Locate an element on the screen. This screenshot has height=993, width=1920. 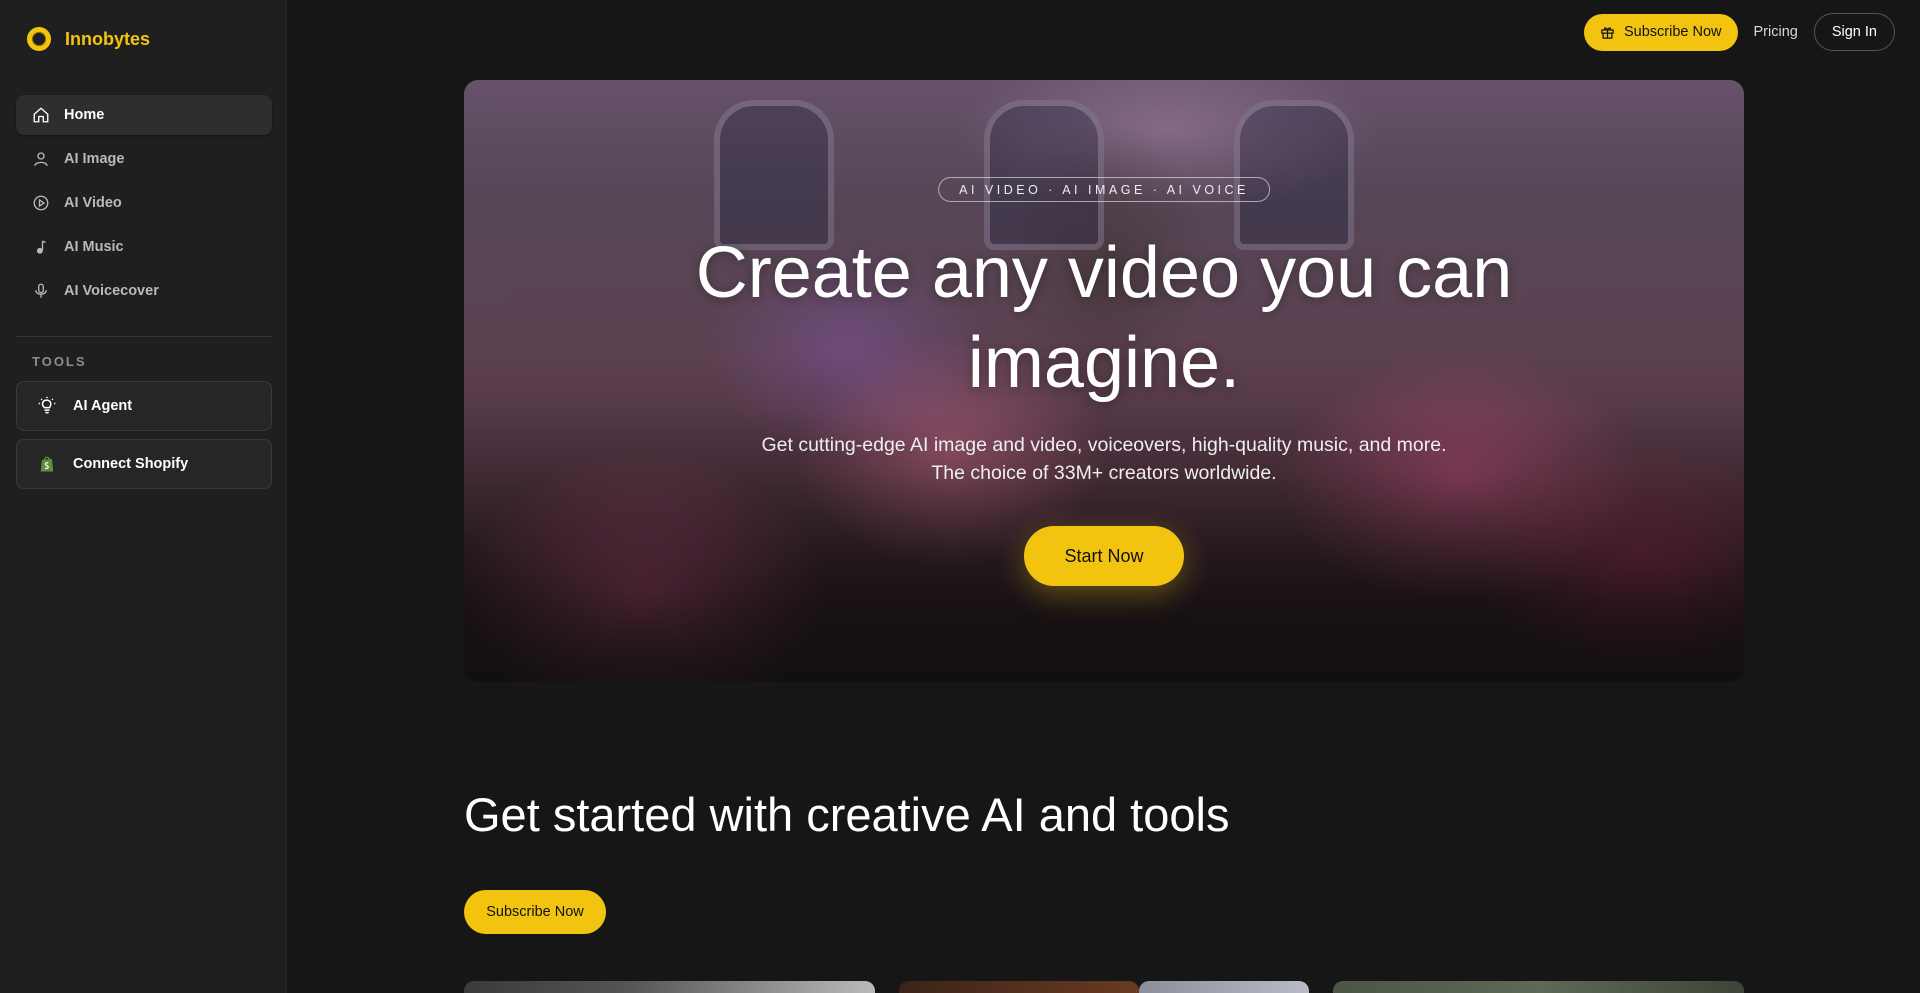
gift-icon is located at coordinates (1607, 32).